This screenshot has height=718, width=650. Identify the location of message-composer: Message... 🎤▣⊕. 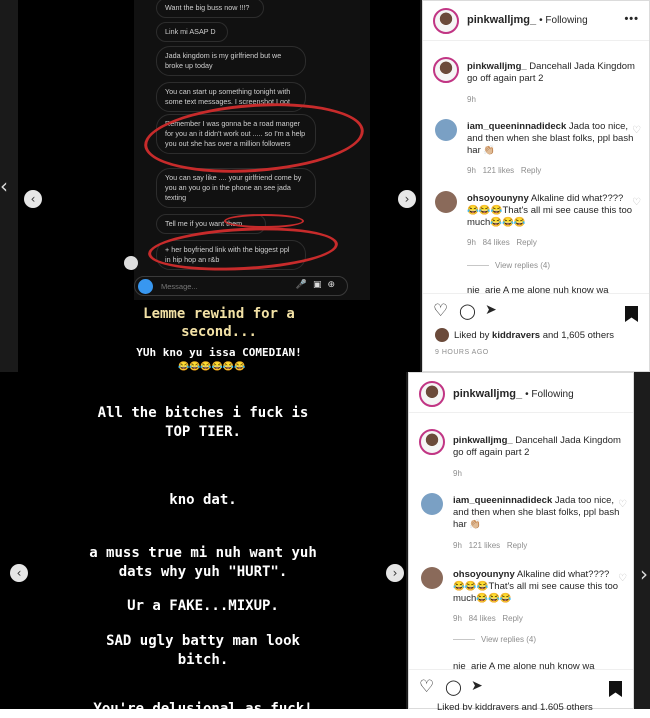
(241, 286).